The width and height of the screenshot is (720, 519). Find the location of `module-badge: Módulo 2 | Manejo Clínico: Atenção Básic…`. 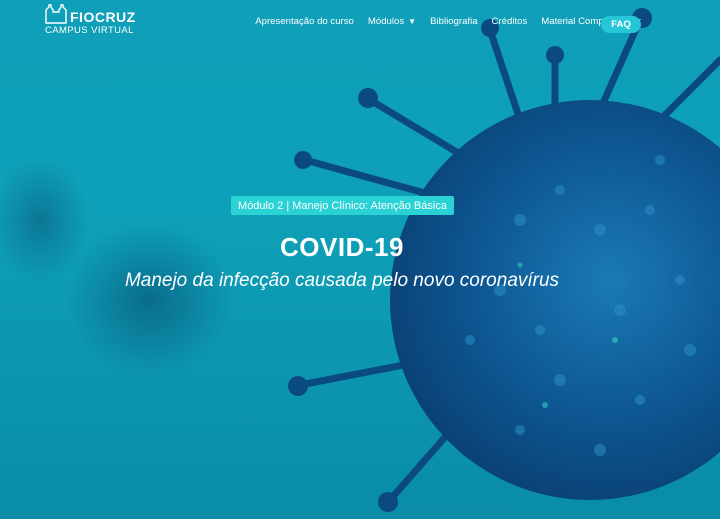

module-badge: Módulo 2 | Manejo Clínico: Atenção Básic… is located at coordinates (342, 205).